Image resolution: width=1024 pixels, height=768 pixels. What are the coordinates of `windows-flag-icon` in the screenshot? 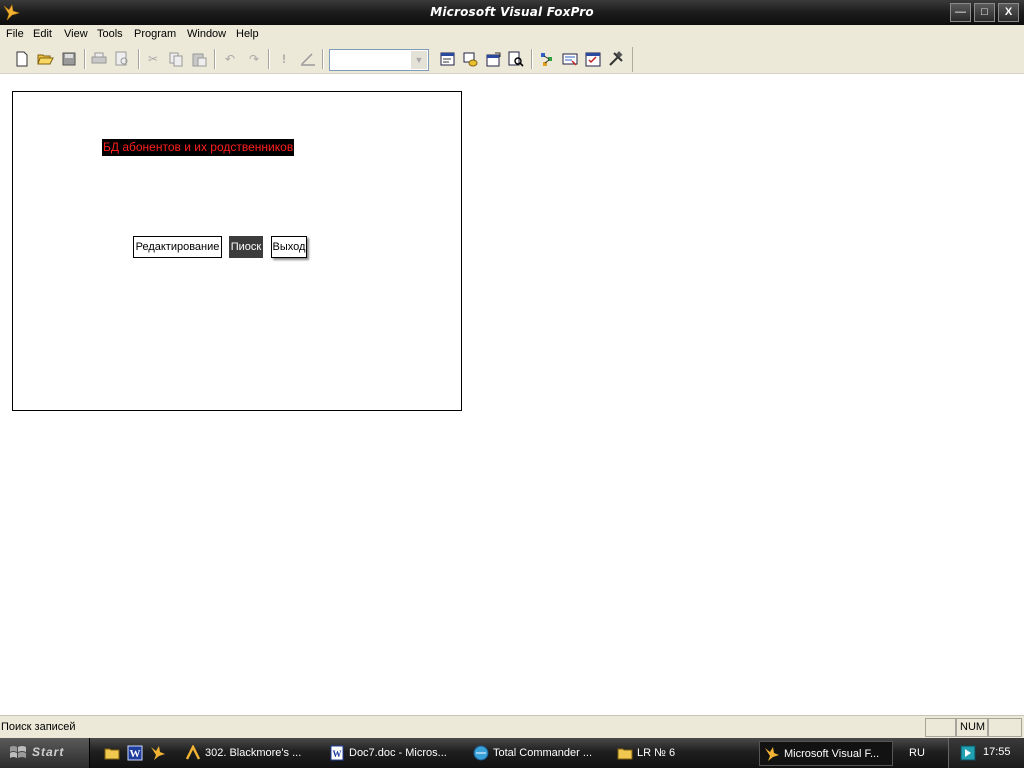 It's located at (18, 752).